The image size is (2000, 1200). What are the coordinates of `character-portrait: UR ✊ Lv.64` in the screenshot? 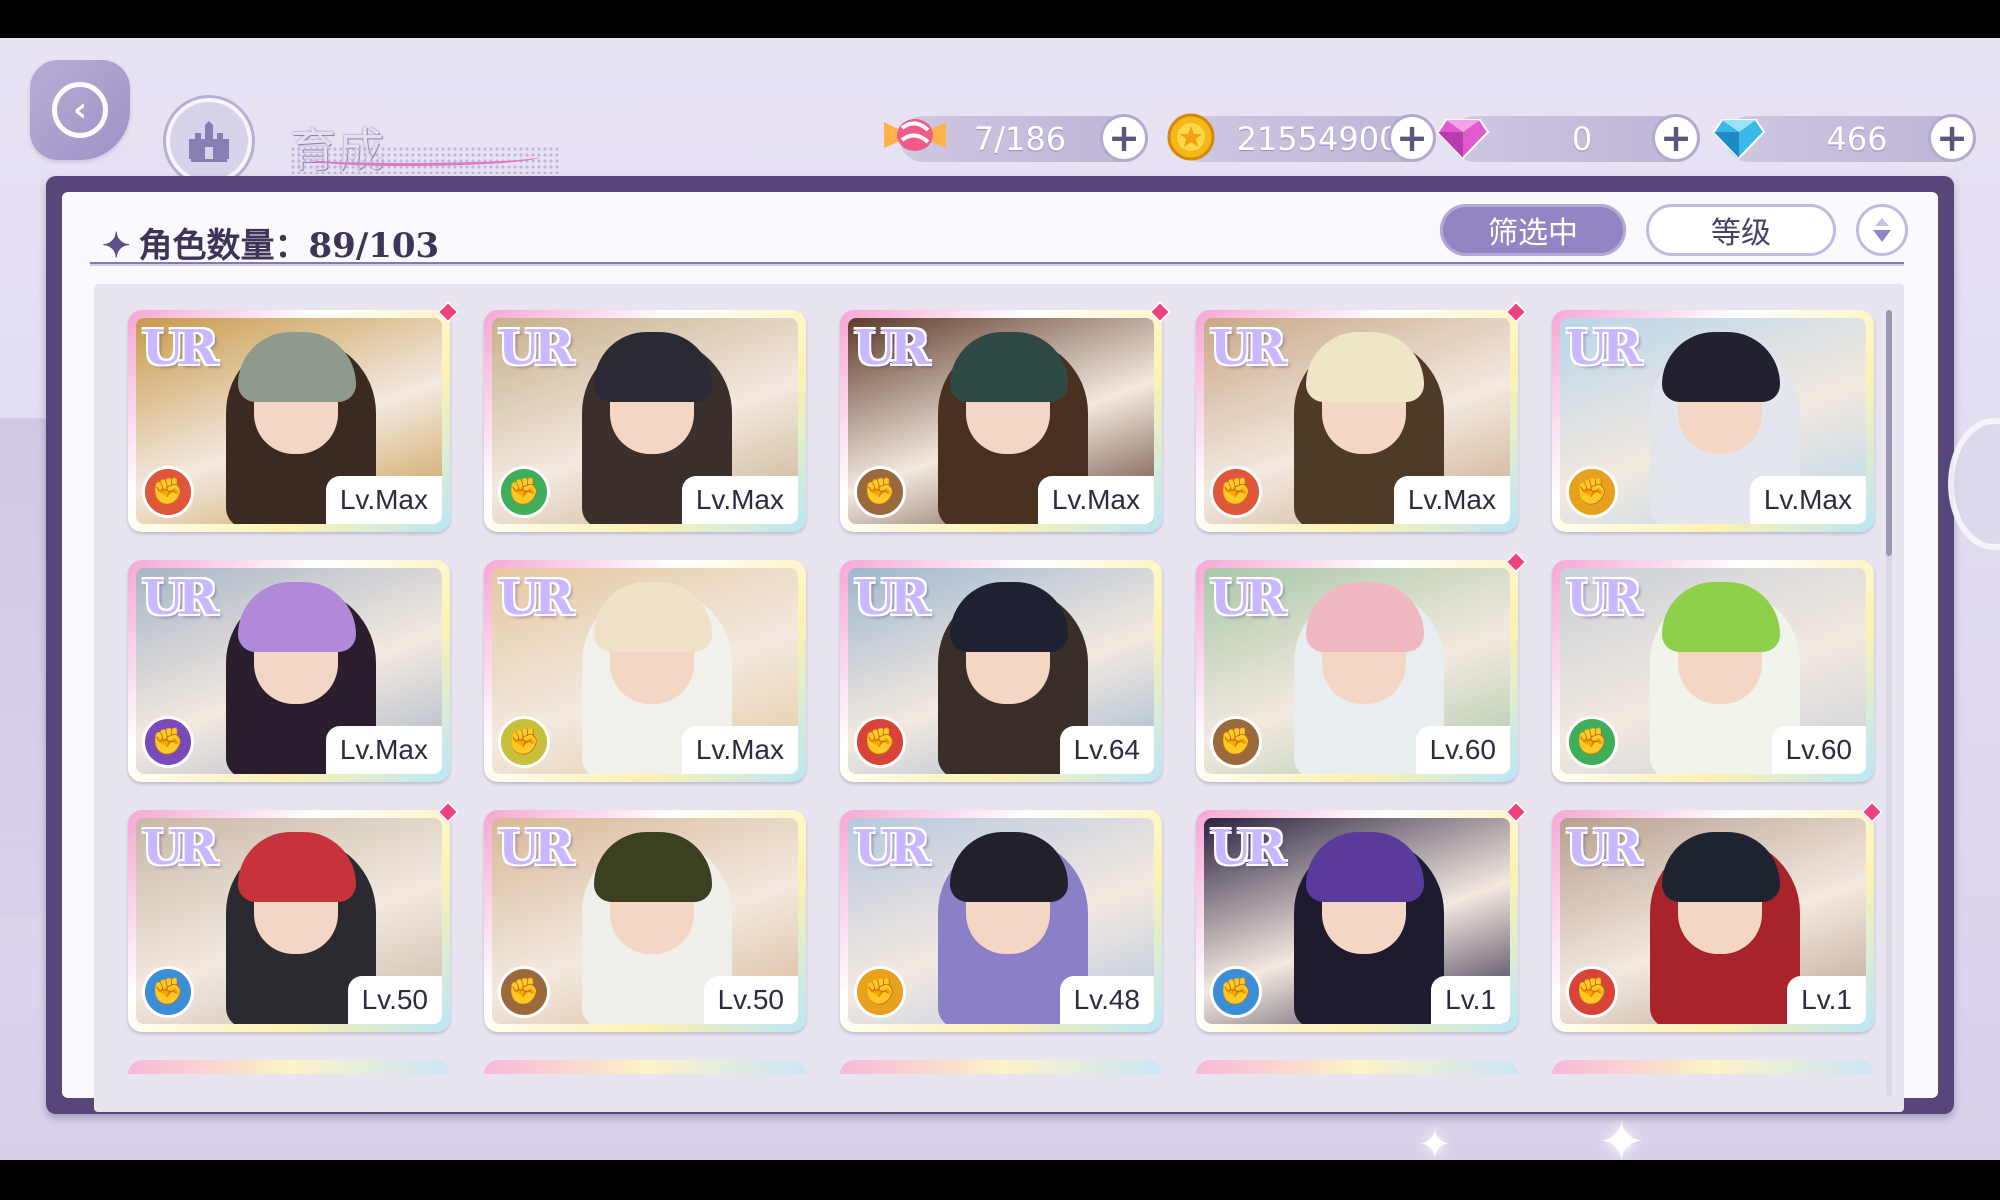 It's located at (1001, 671).